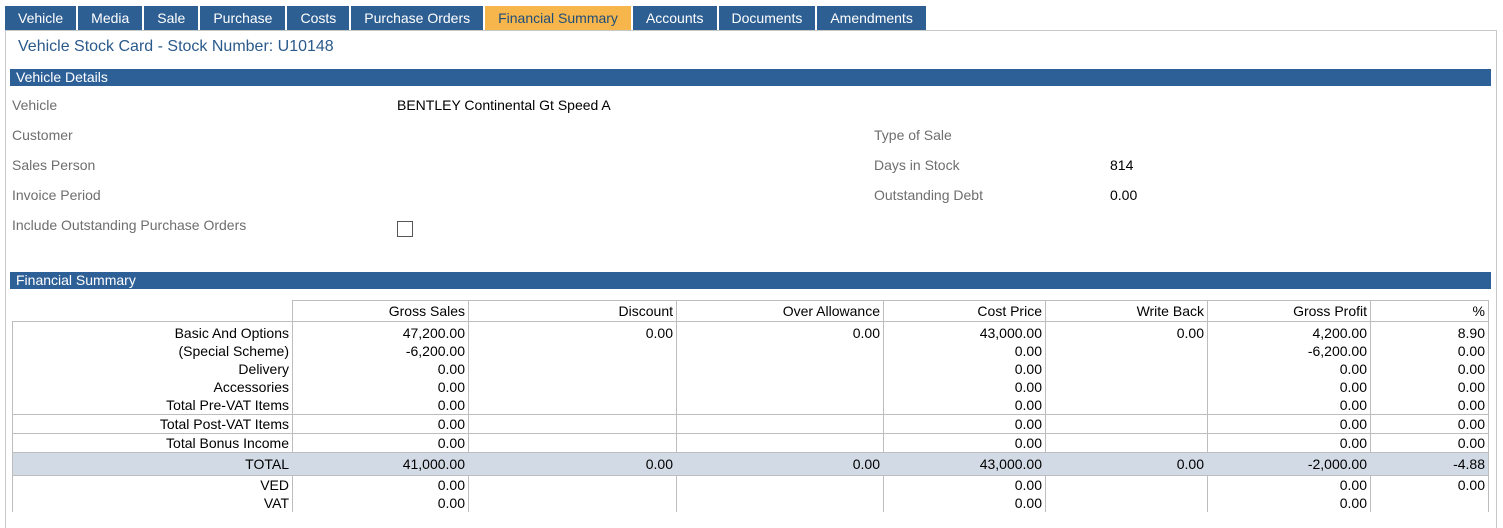 The image size is (1503, 528). I want to click on vehicle-details-header: Vehicle Details, so click(750, 77).